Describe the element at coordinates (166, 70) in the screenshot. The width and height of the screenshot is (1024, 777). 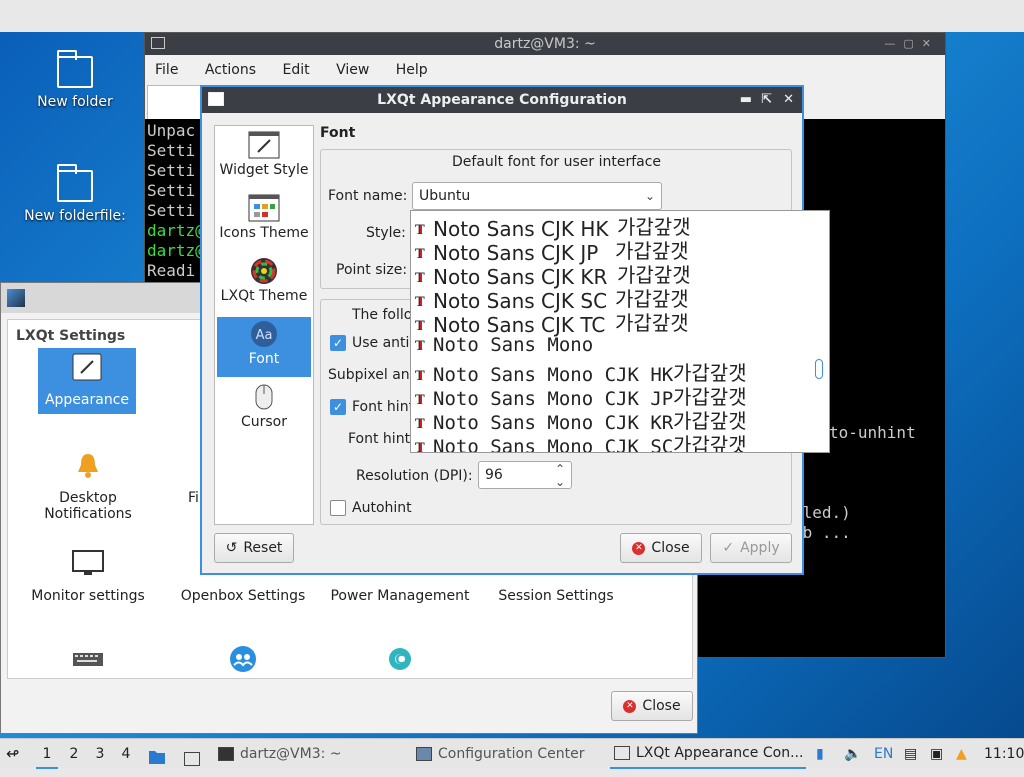
I see `menu-file: File` at that location.